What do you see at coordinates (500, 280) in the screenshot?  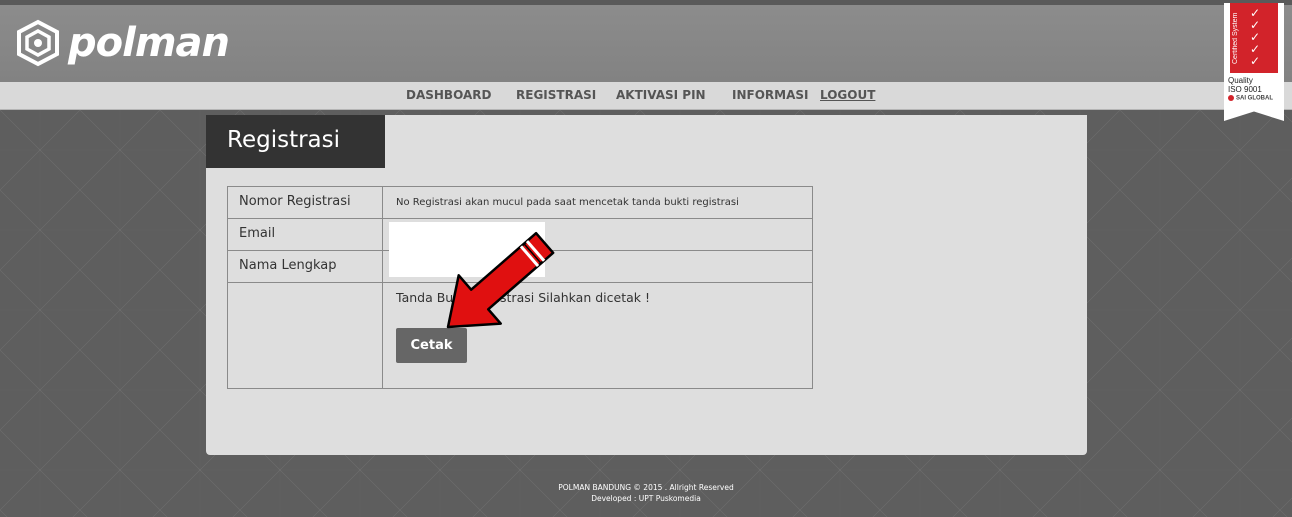 I see `red-arrow-icon` at bounding box center [500, 280].